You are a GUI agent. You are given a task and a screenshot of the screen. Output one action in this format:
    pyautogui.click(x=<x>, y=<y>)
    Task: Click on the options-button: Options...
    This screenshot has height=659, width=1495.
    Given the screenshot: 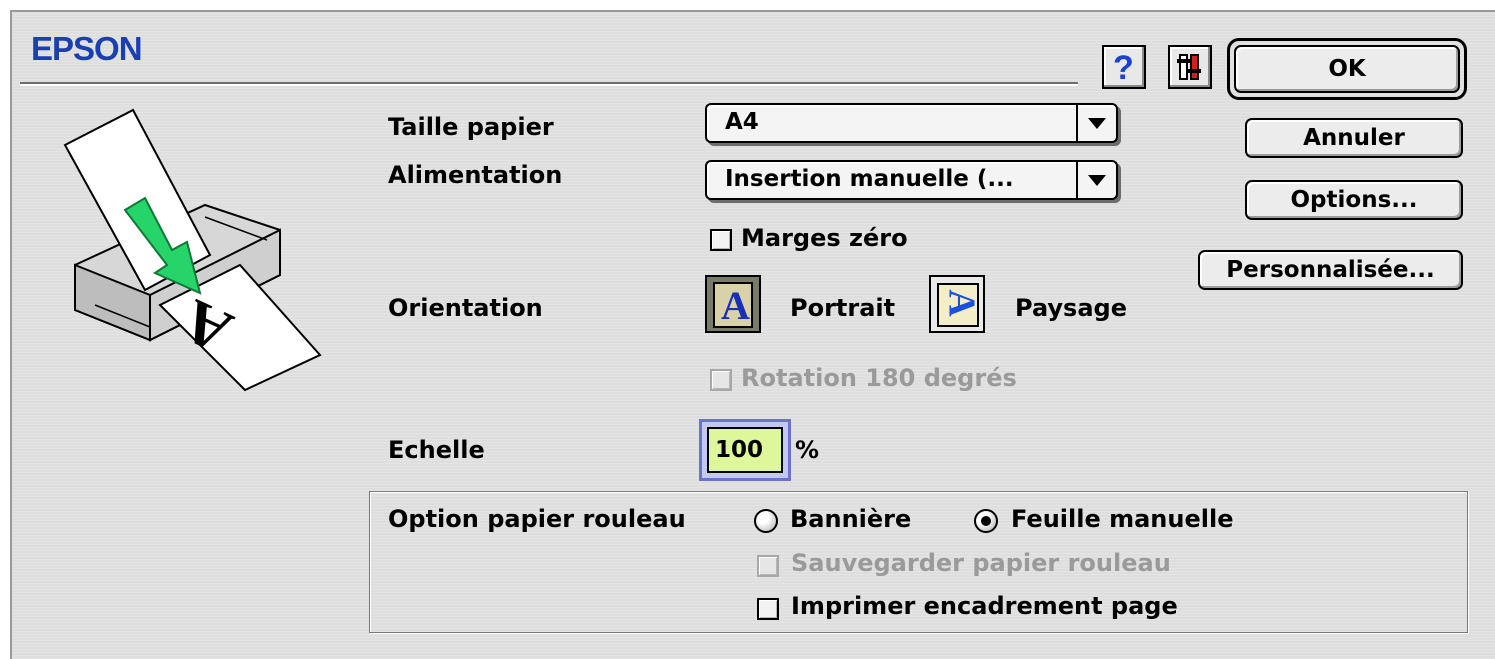 What is the action you would take?
    pyautogui.click(x=1354, y=200)
    